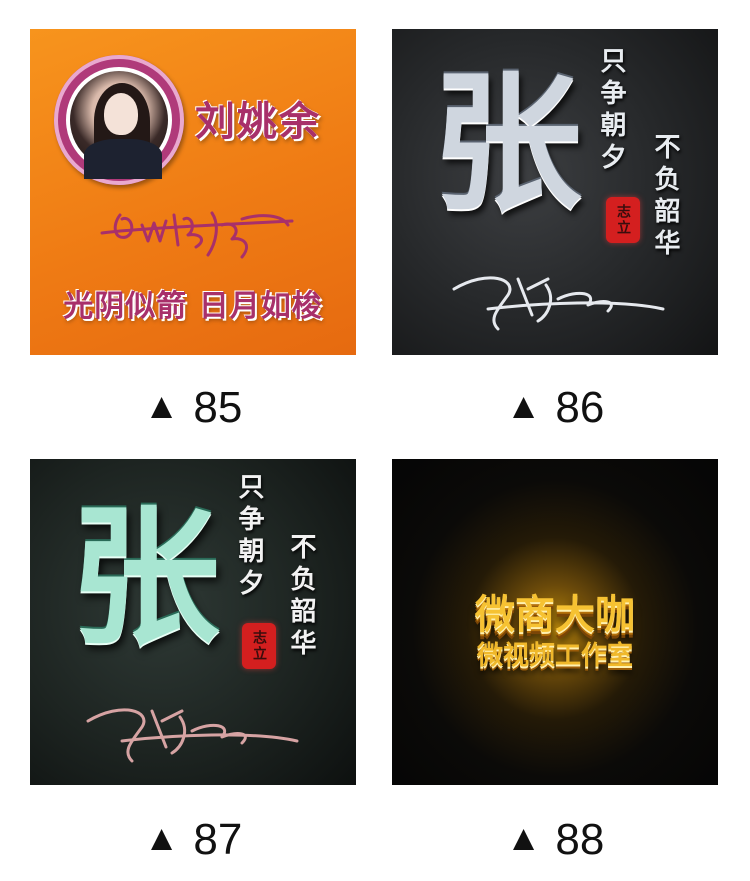 This screenshot has height=881, width=750. I want to click on caption-88: ▲ 88, so click(555, 839).